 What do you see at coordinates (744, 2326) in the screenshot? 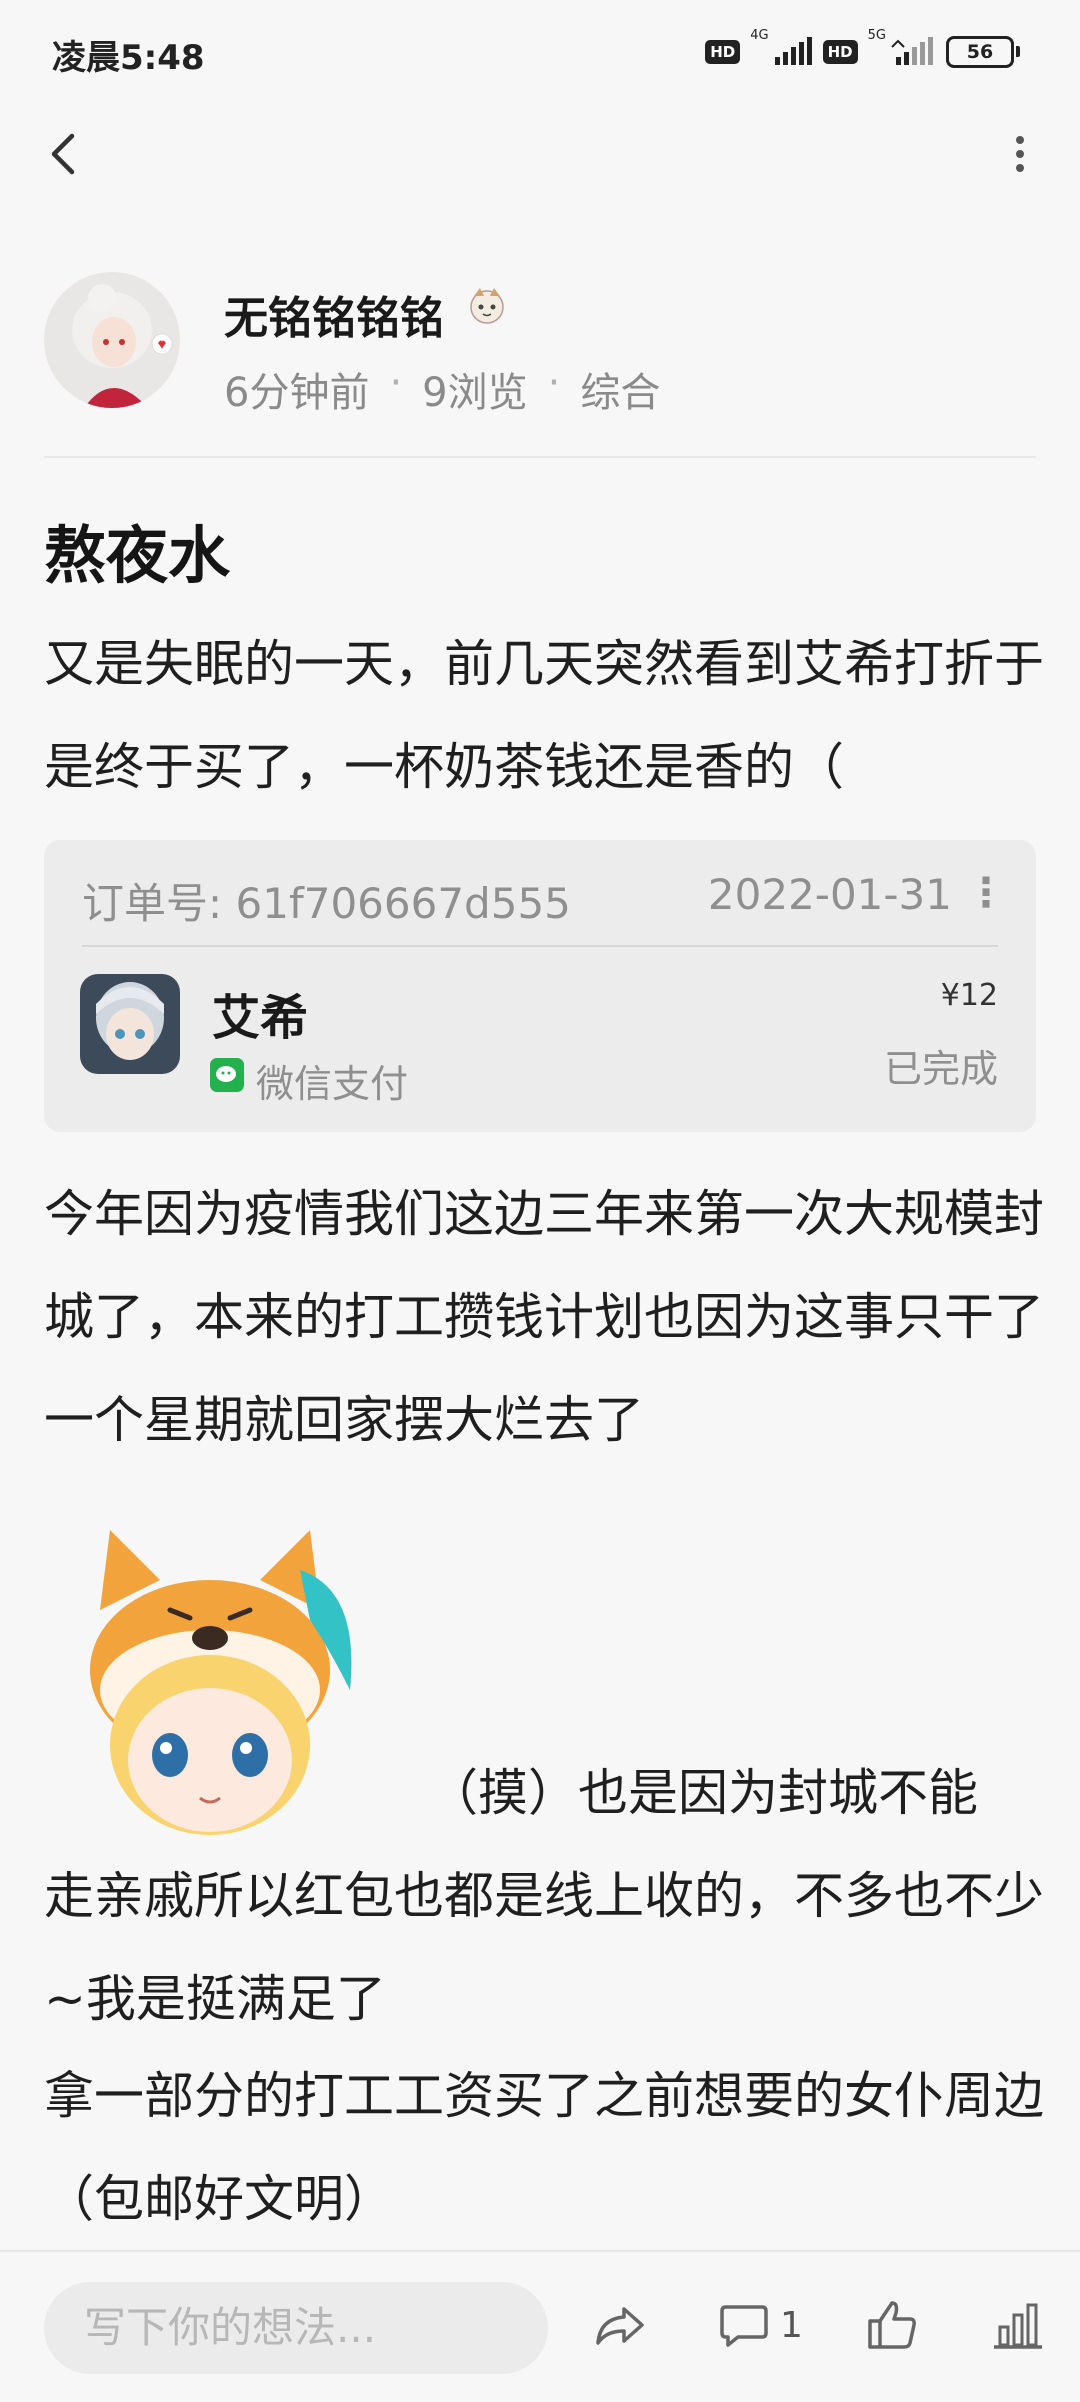
I see `comment-icon` at bounding box center [744, 2326].